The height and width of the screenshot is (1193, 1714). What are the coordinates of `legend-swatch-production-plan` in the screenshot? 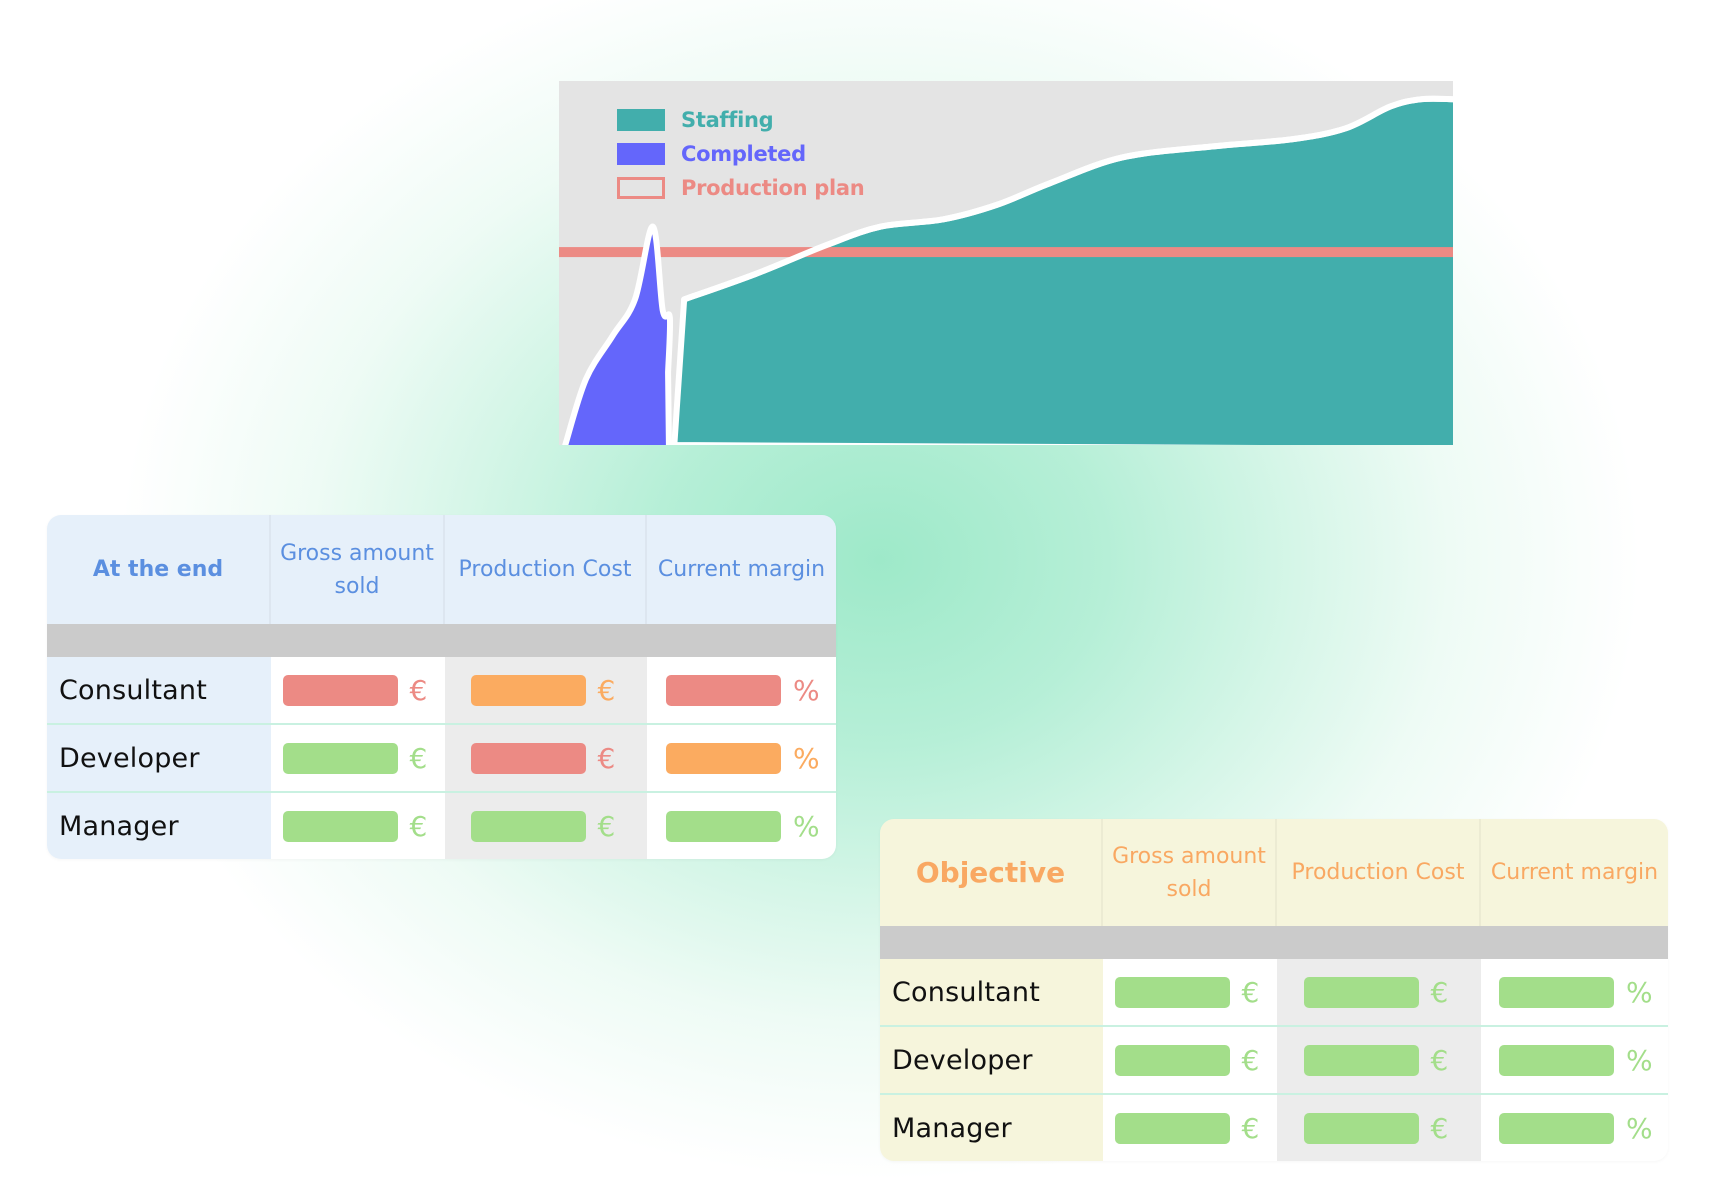 It's located at (641, 188).